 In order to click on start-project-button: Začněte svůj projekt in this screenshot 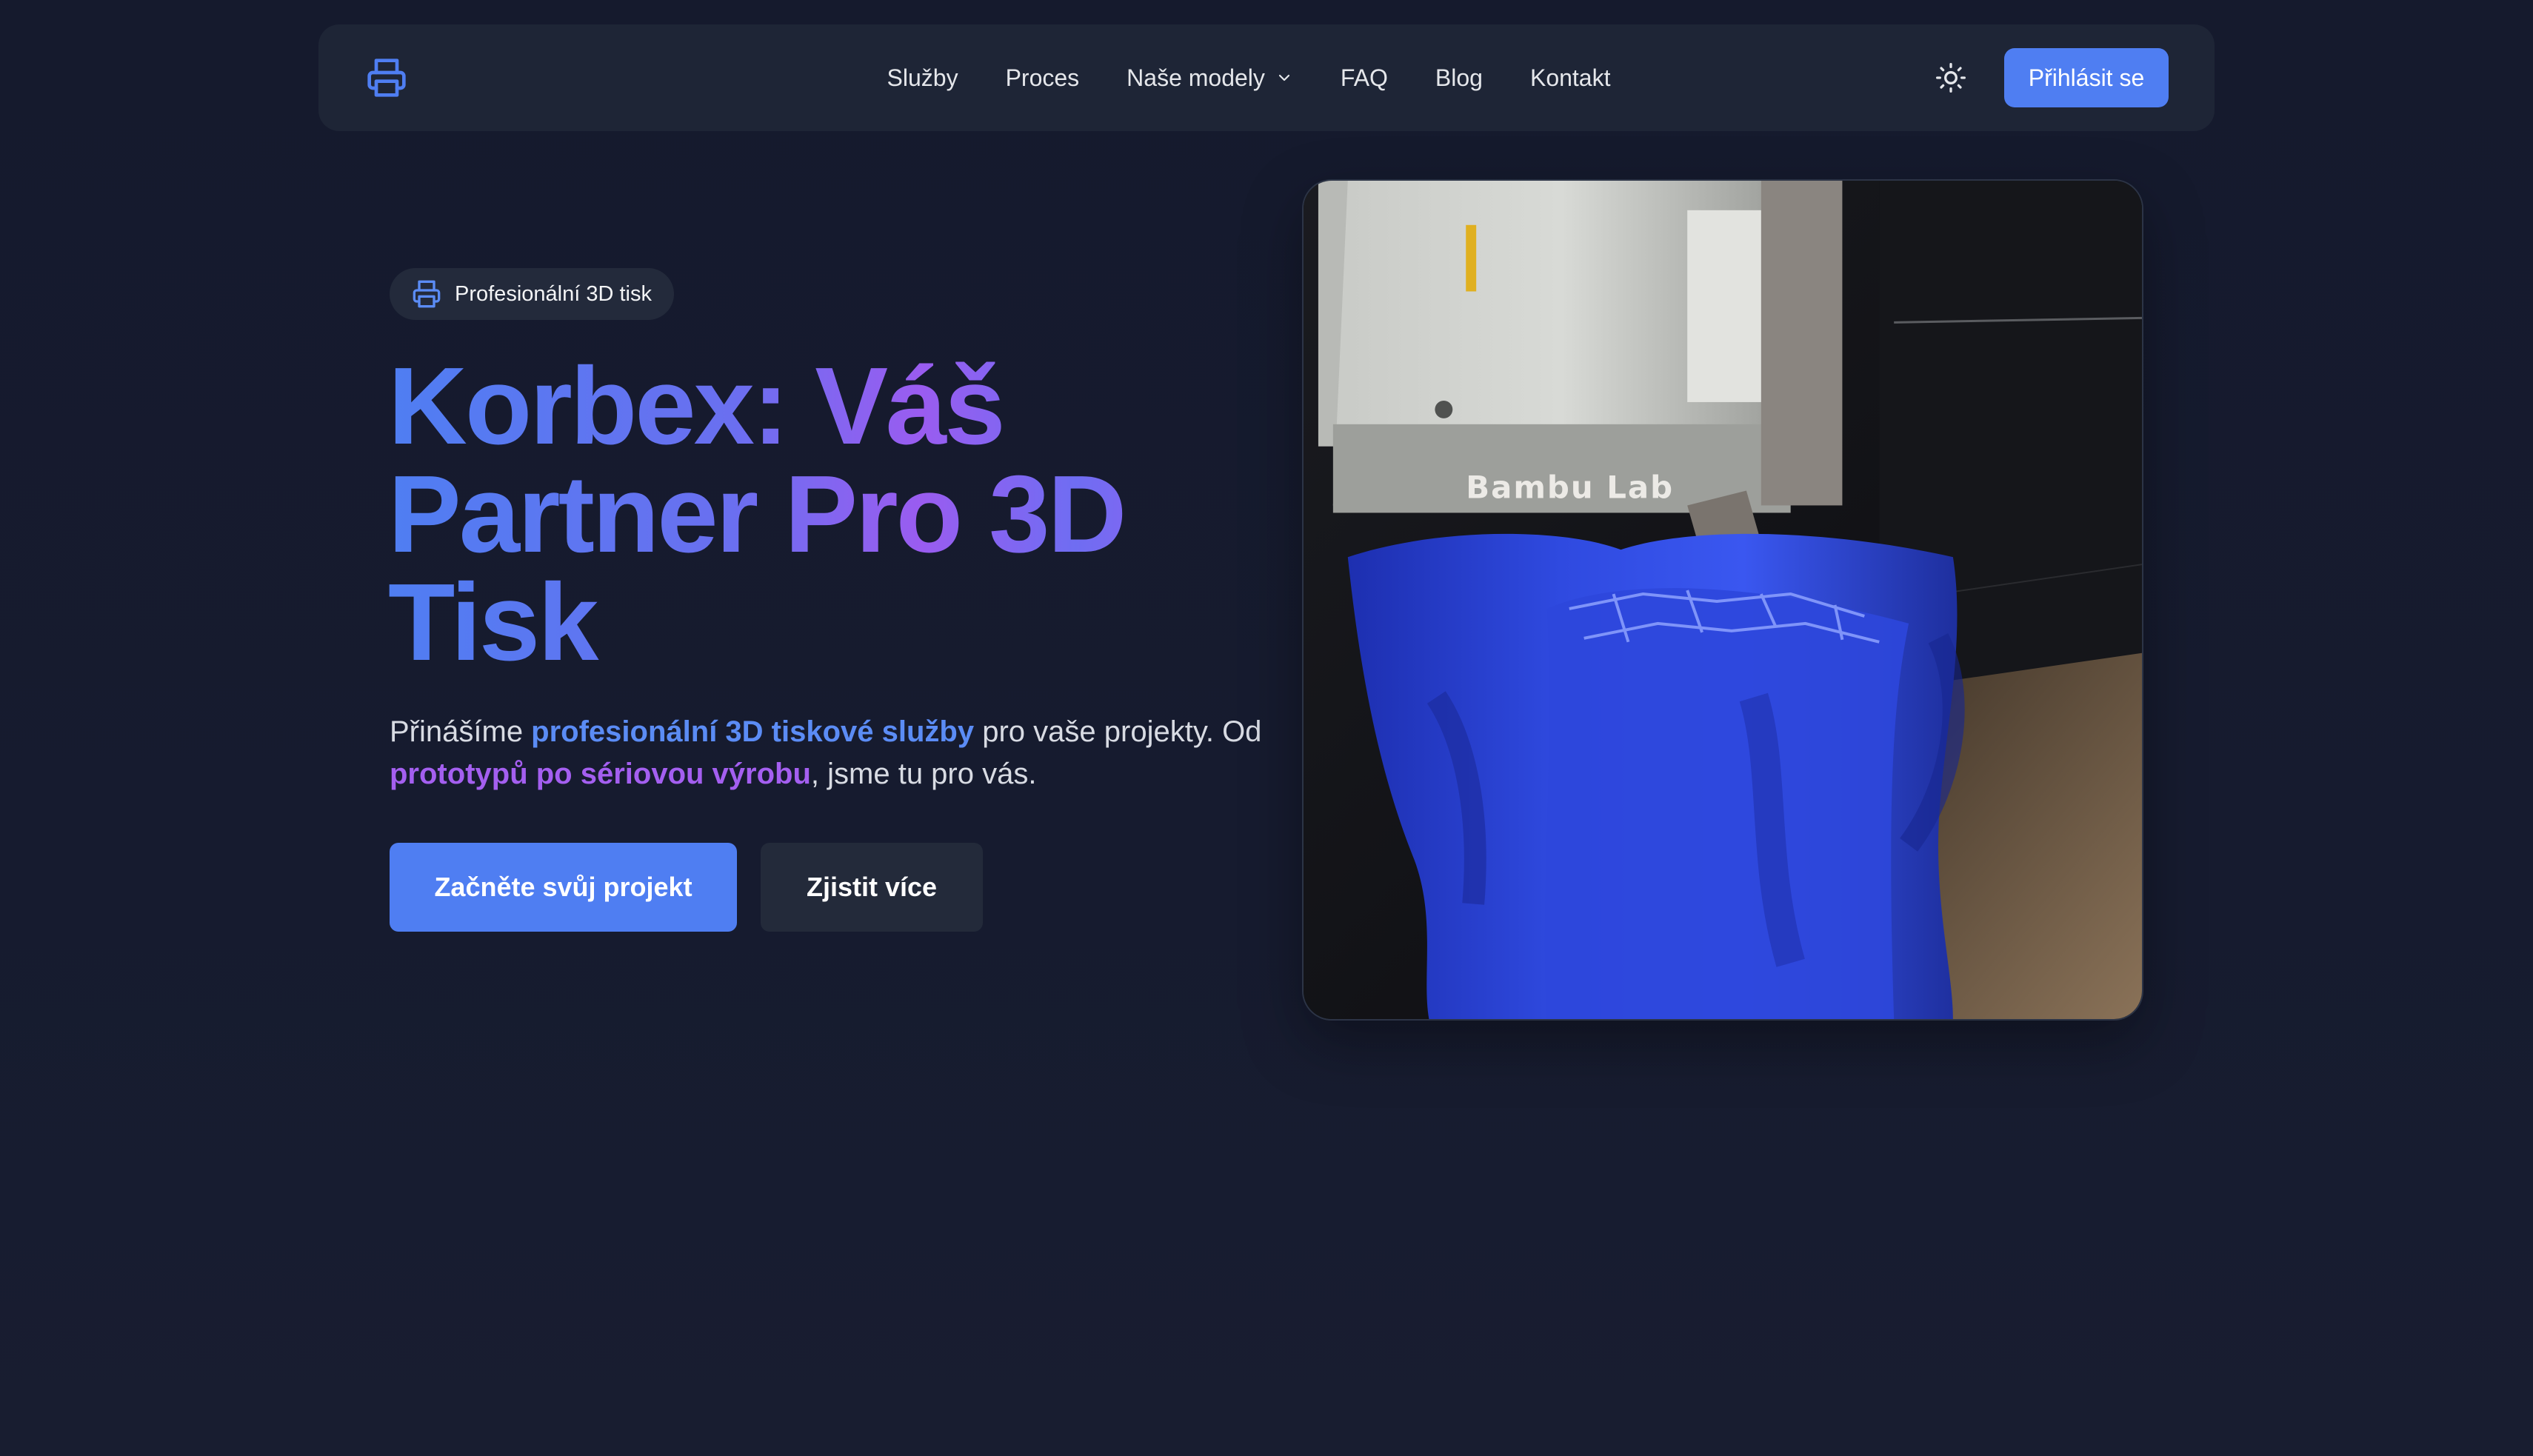, I will do `click(563, 887)`.